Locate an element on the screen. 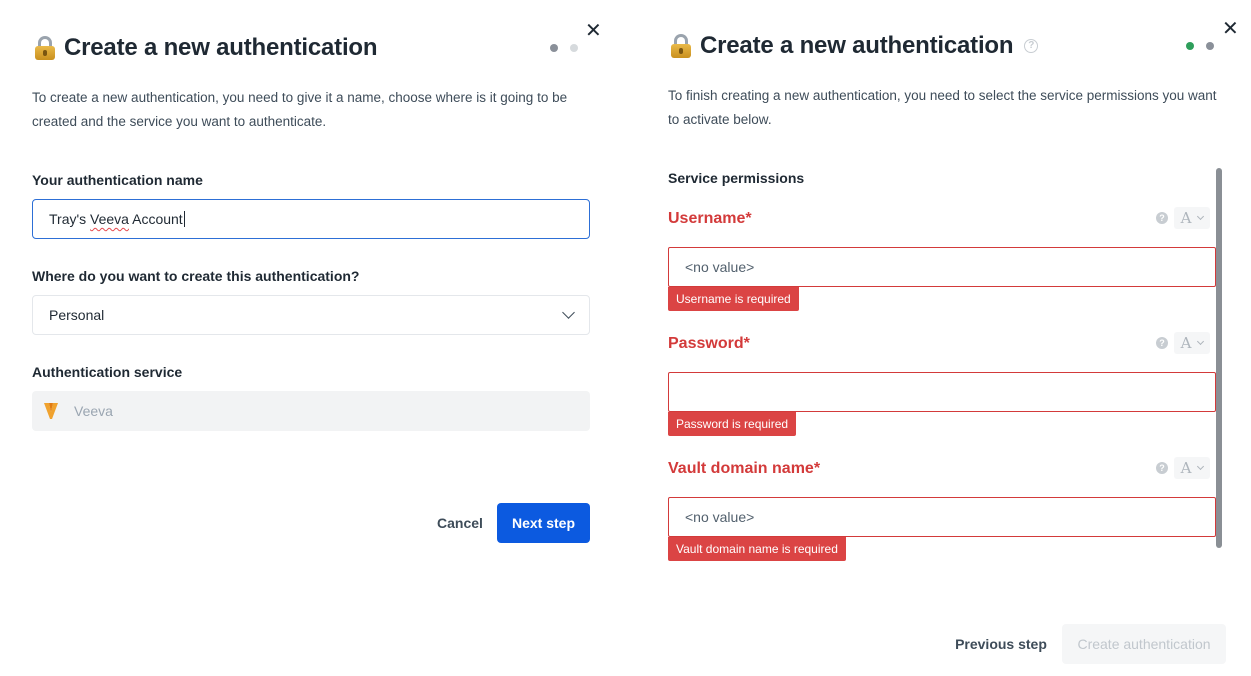 The image size is (1251, 676). name-value-part1: Tray's is located at coordinates (70, 219).